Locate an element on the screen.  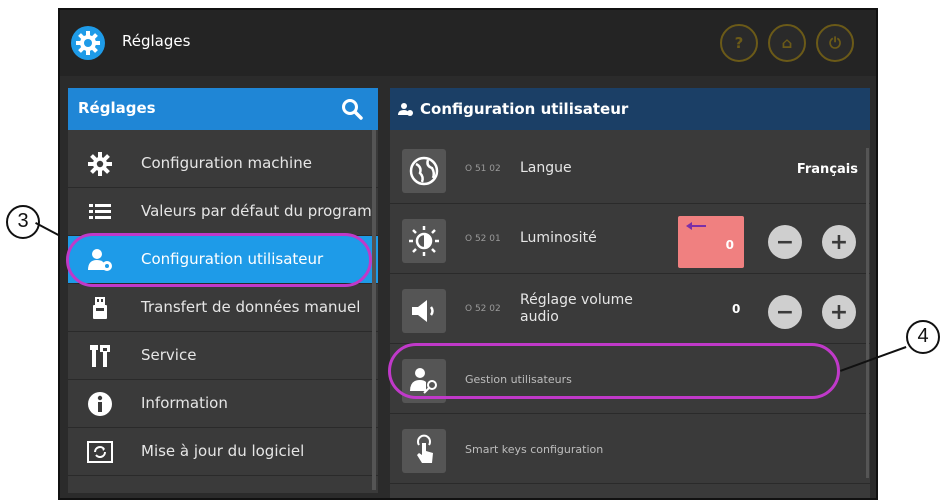
menu-item-information: Information is located at coordinates (223, 404).